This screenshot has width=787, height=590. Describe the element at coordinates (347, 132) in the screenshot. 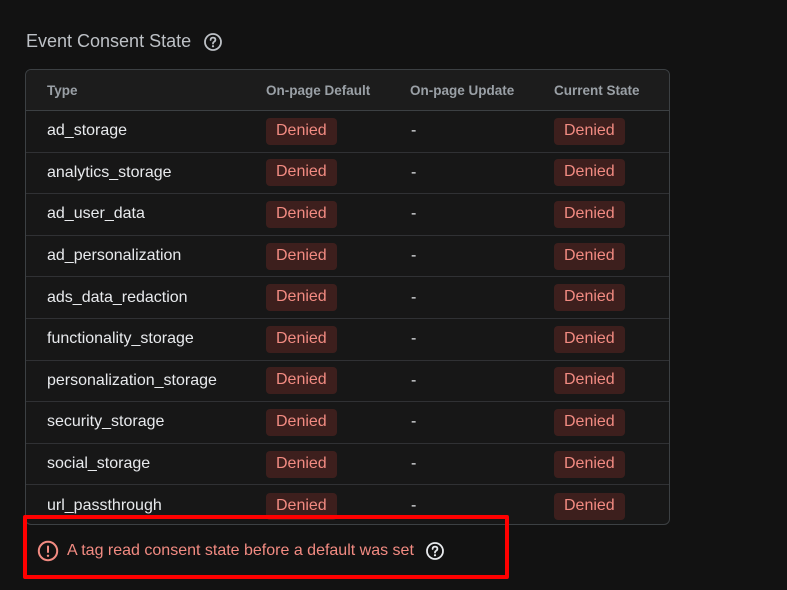

I see `table-row: ad_storage Denied - Denied` at that location.